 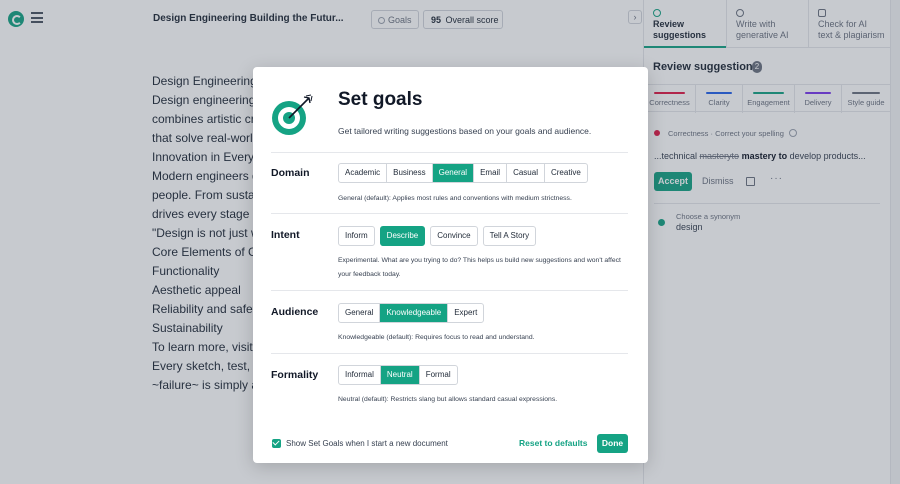 What do you see at coordinates (276, 443) in the screenshot?
I see `show-goals-checkbox` at bounding box center [276, 443].